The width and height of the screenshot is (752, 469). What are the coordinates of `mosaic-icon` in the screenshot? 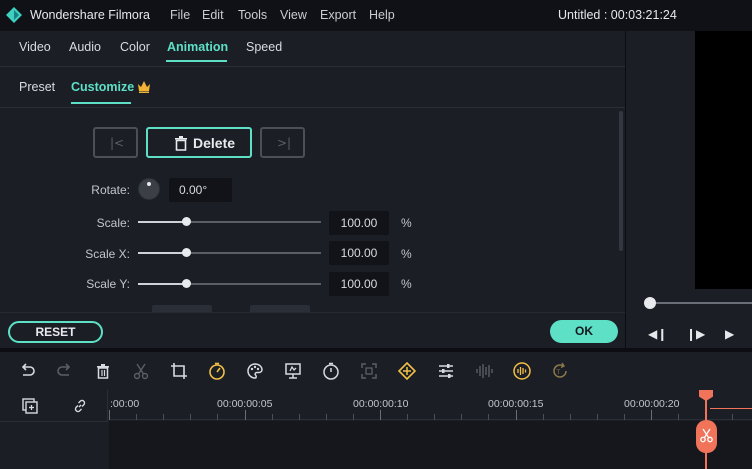 It's located at (293, 371).